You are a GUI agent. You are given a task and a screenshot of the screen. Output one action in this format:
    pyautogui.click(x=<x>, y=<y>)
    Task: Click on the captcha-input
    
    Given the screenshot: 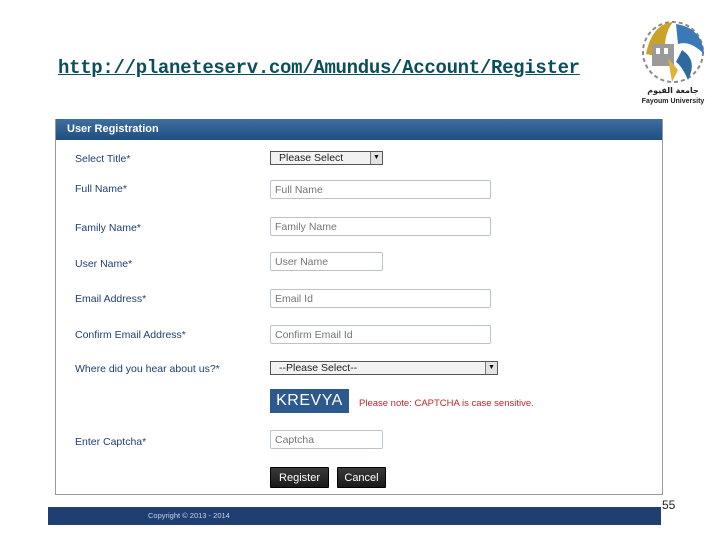 What is the action you would take?
    pyautogui.click(x=326, y=439)
    